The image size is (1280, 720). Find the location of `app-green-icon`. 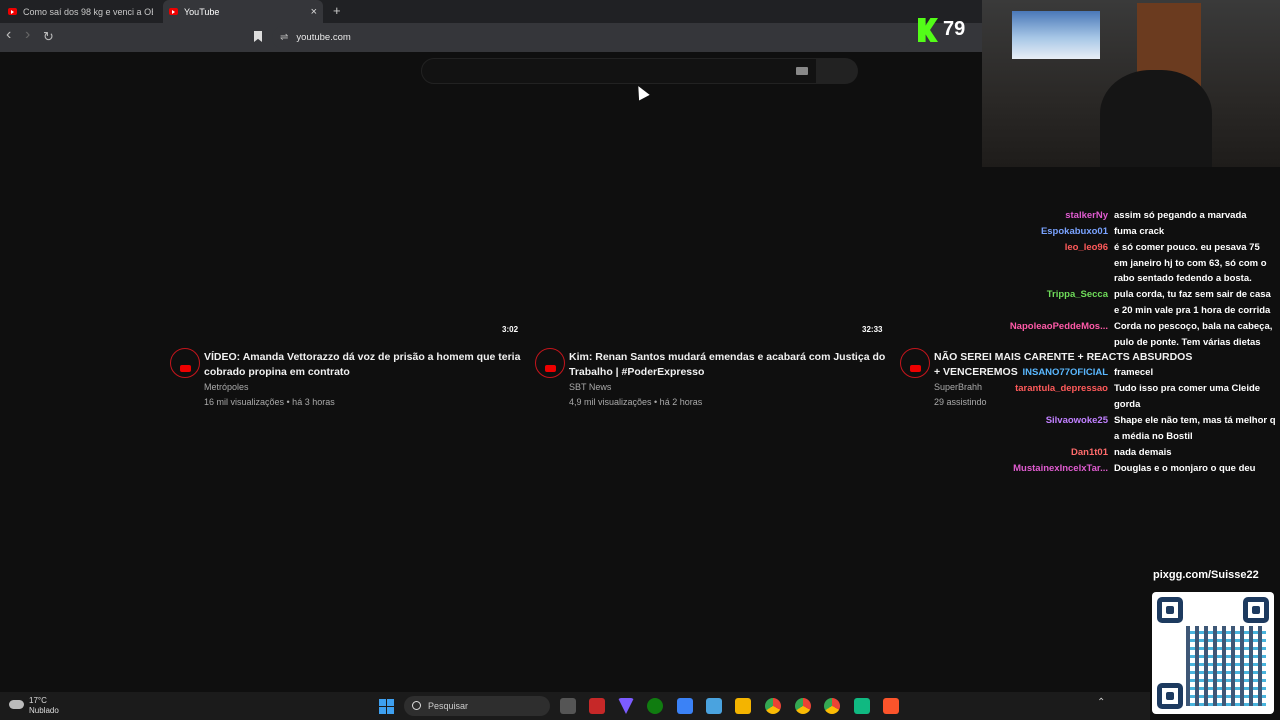

app-green-icon is located at coordinates (862, 706).